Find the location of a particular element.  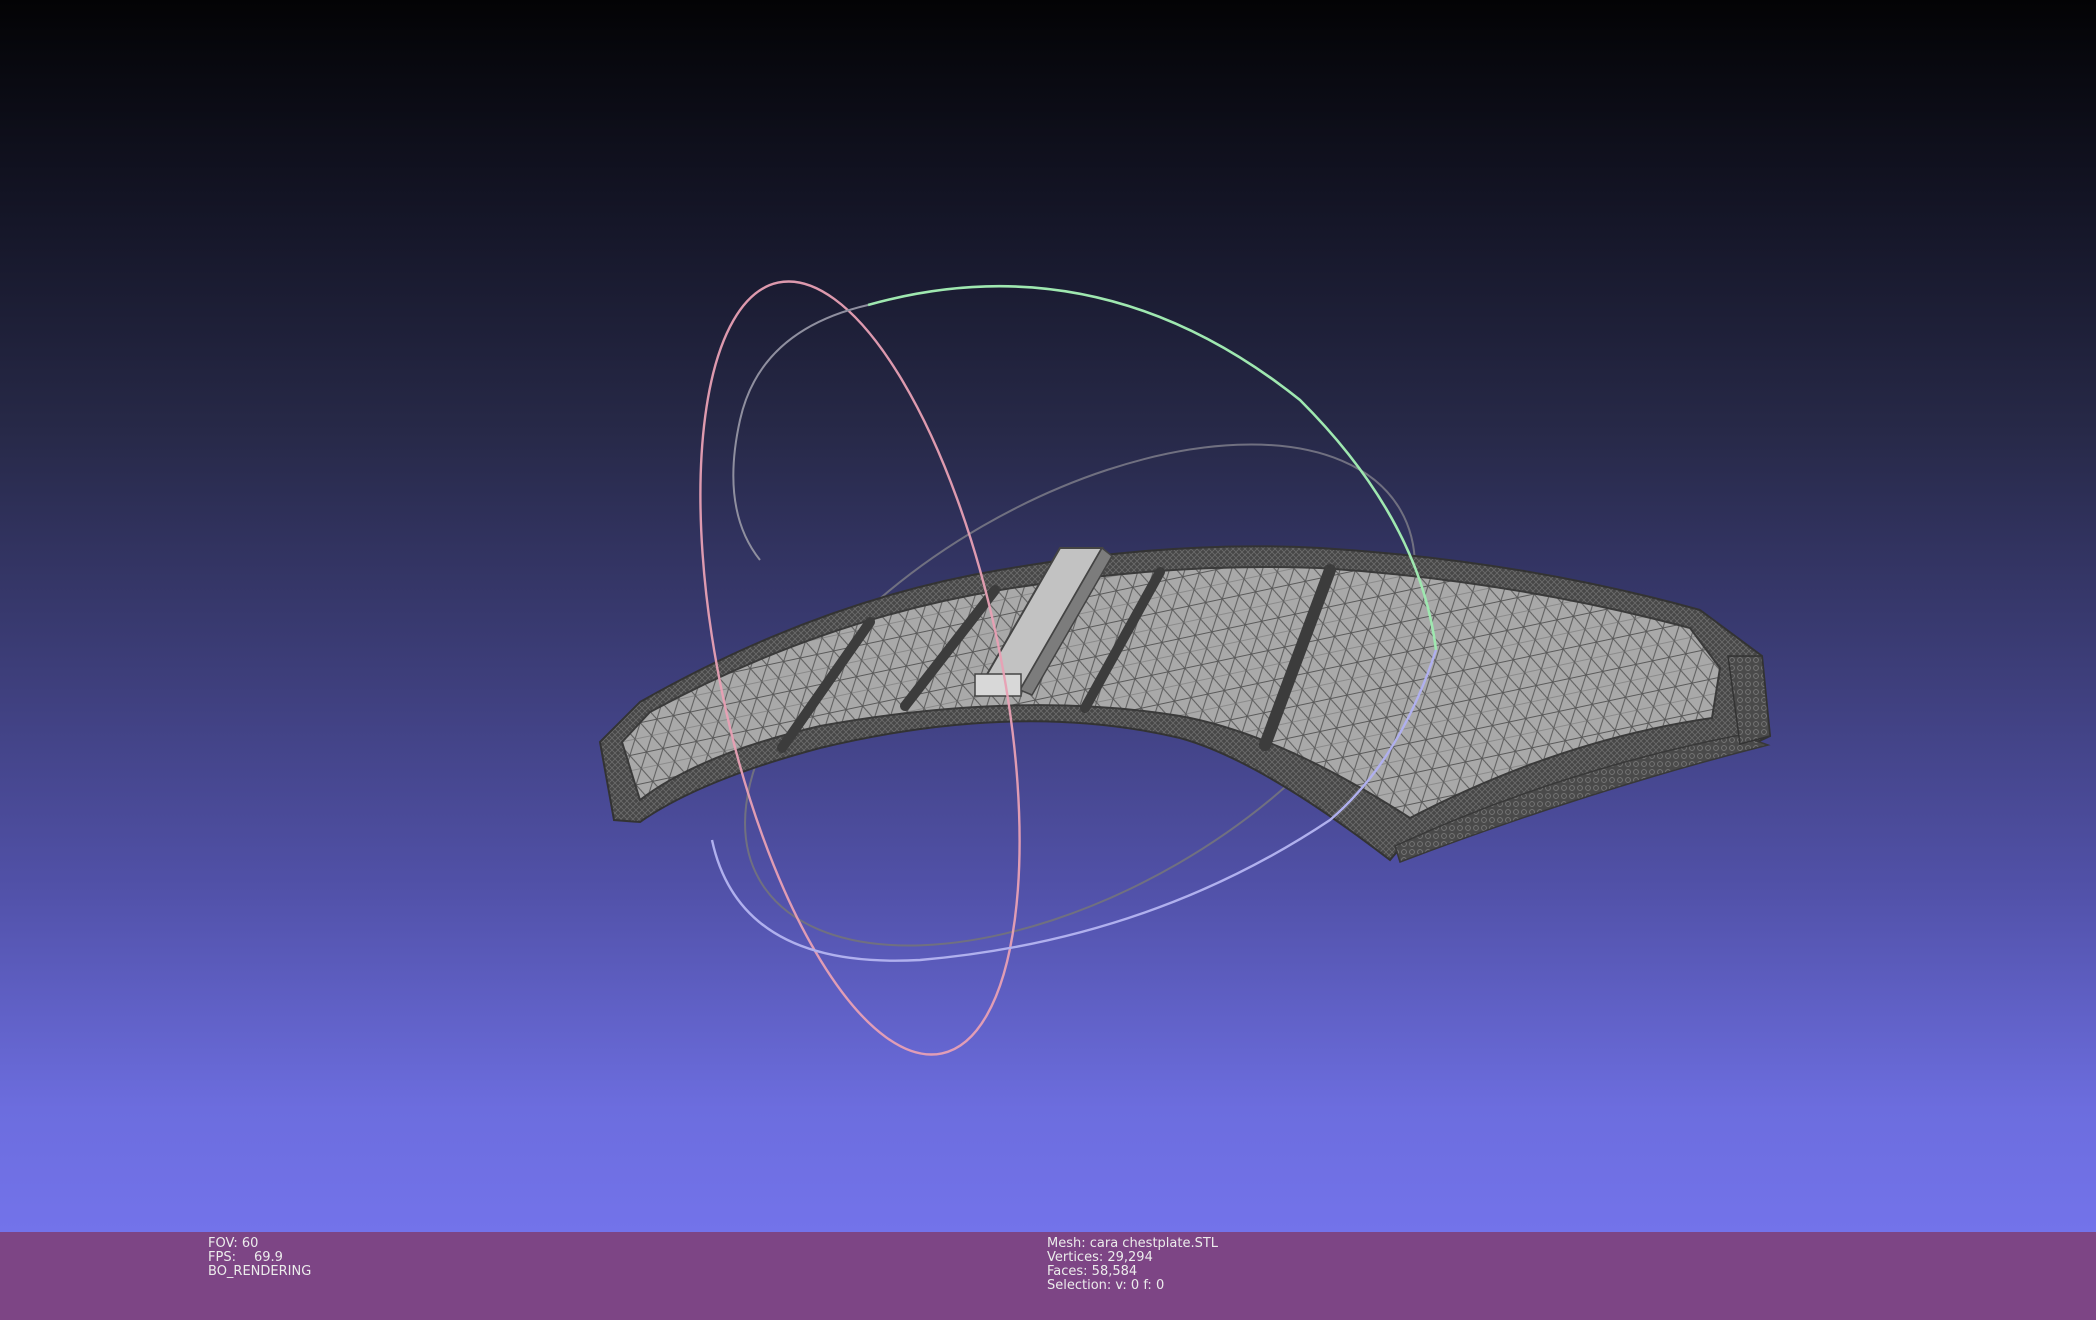

selection-info: Selection: v: 0 f: 0 is located at coordinates (1106, 1285).